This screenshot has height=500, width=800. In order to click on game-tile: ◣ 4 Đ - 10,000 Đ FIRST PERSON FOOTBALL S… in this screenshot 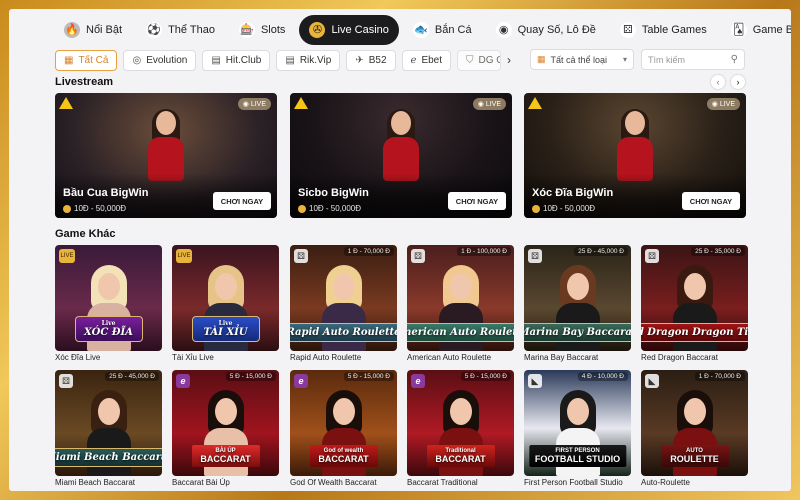, I will do `click(577, 429)`.